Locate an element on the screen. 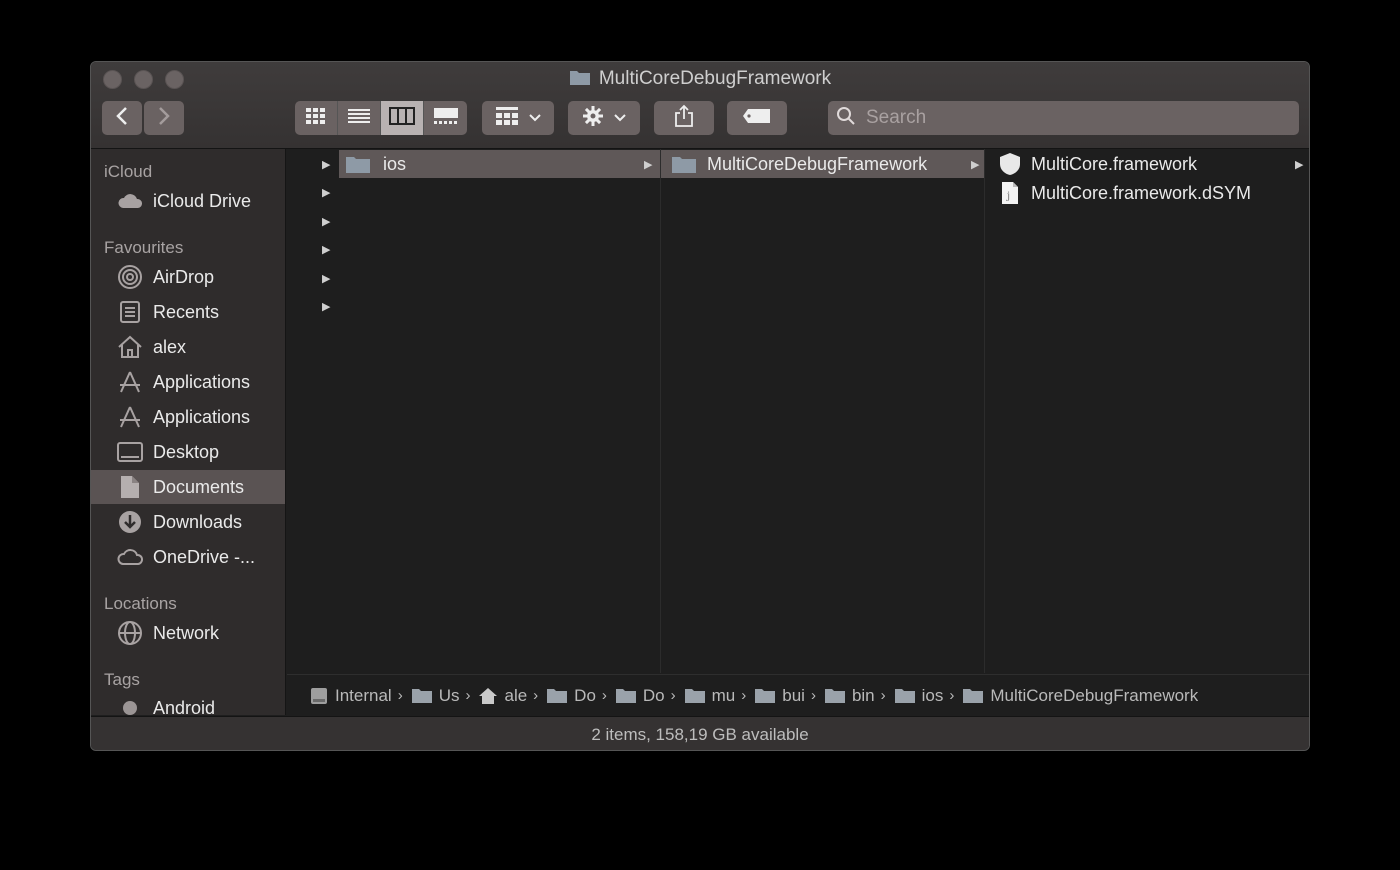 Image resolution: width=1400 pixels, height=870 pixels. path-crumb: MultiCoreDebugFramework is located at coordinates (1080, 696).